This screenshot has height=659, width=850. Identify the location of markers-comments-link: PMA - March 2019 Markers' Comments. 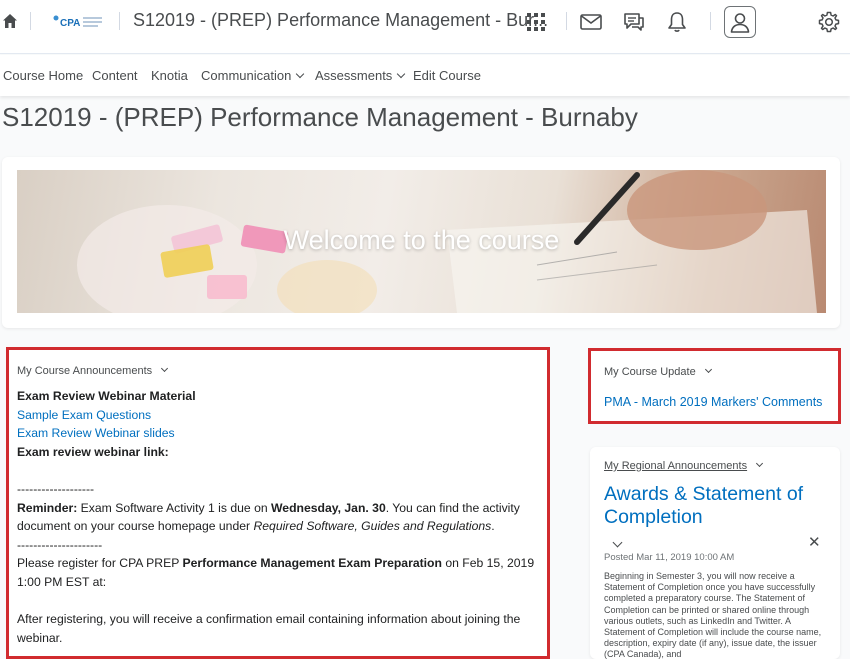
(713, 402).